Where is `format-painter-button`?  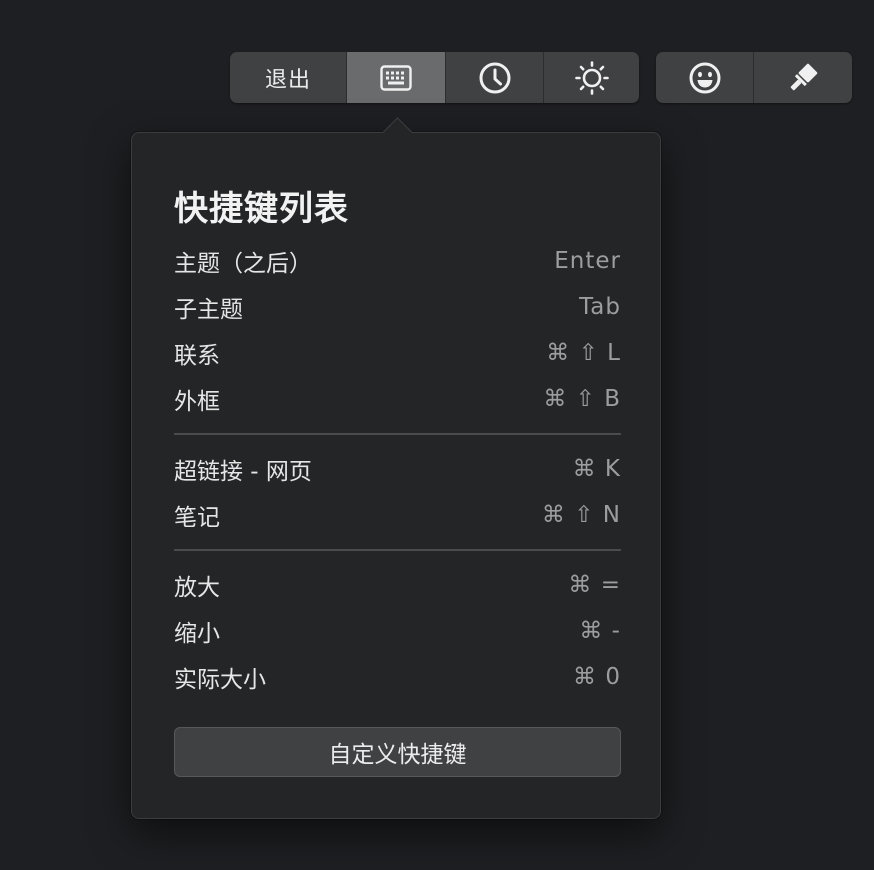
format-painter-button is located at coordinates (802, 77).